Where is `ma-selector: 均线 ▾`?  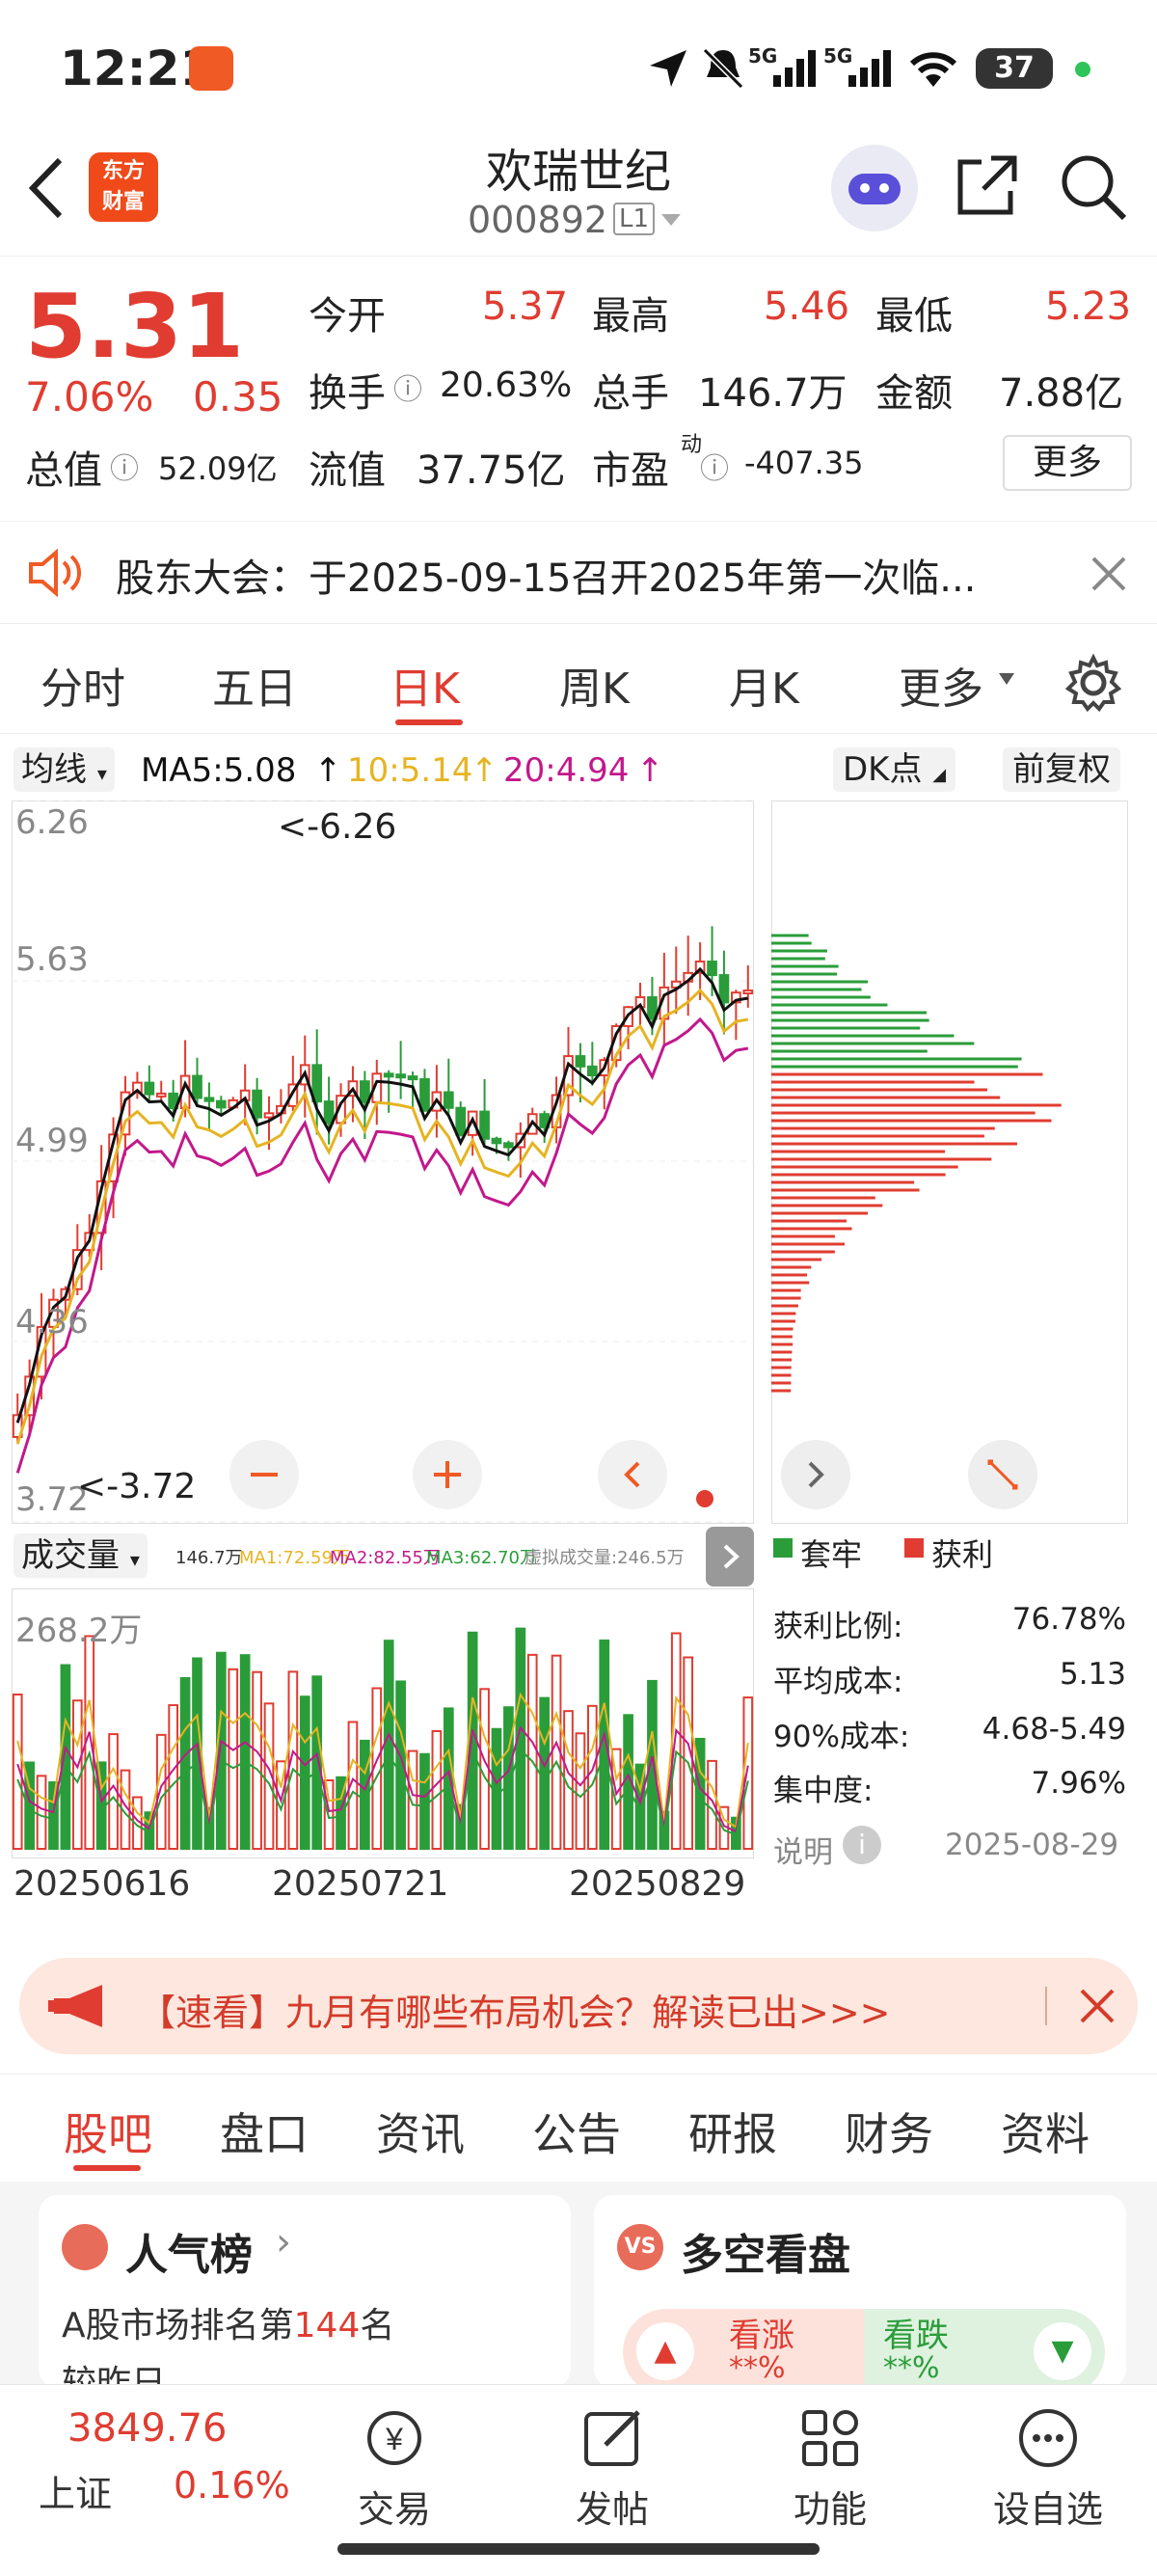
ma-selector: 均线 ▾ is located at coordinates (64, 769).